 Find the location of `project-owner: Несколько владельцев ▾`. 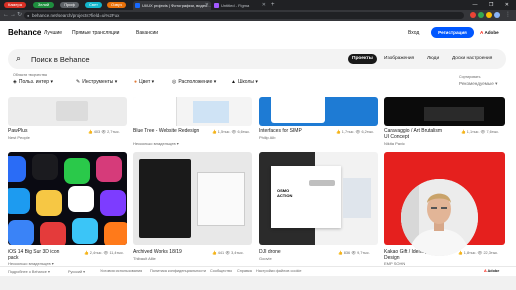

project-owner: Несколько владельцев ▾ is located at coordinates (156, 143).